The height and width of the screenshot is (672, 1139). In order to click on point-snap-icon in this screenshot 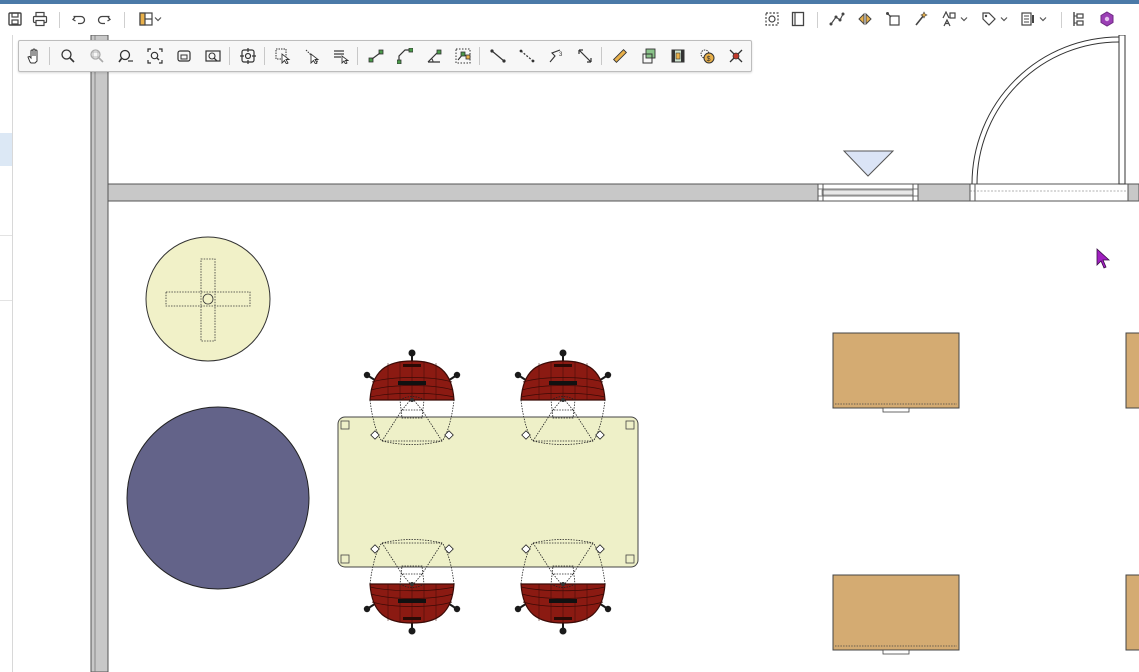, I will do `click(376, 56)`.